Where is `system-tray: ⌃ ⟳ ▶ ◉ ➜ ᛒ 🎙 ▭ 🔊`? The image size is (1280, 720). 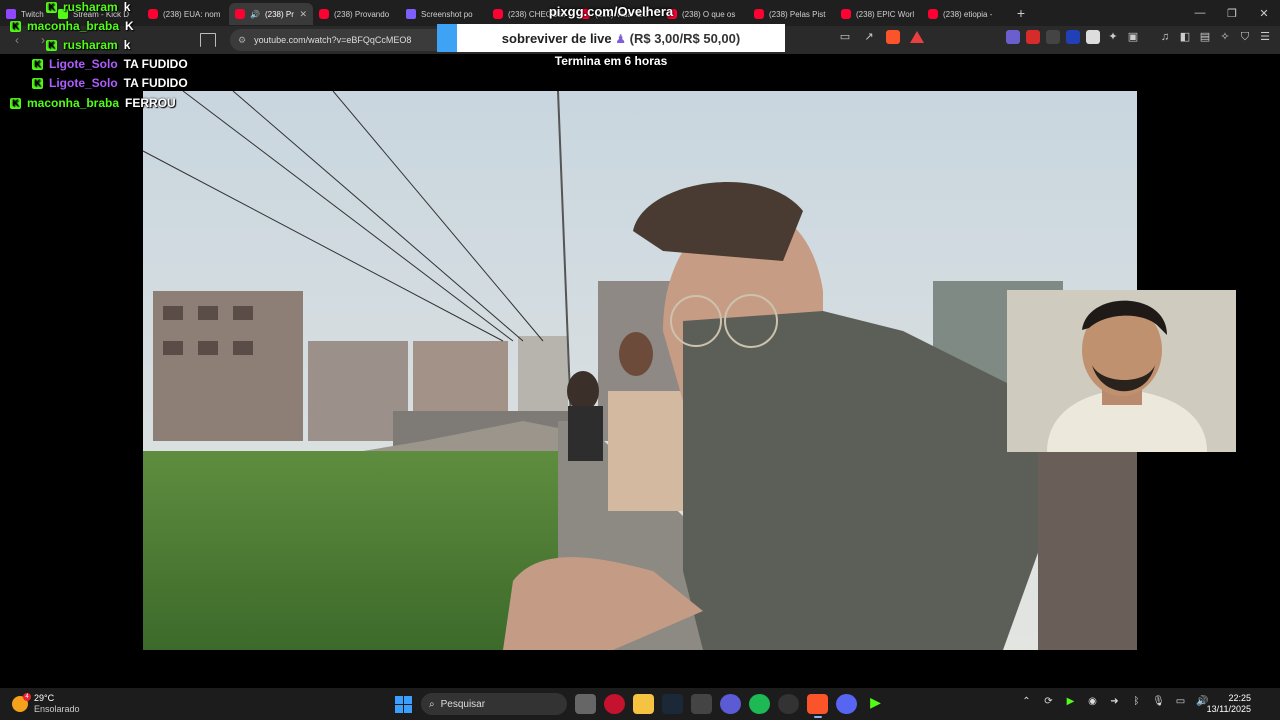
system-tray: ⌃ ⟳ ▶ ◉ ➜ ᛒ 🎙 ▭ 🔊 is located at coordinates (1114, 701).